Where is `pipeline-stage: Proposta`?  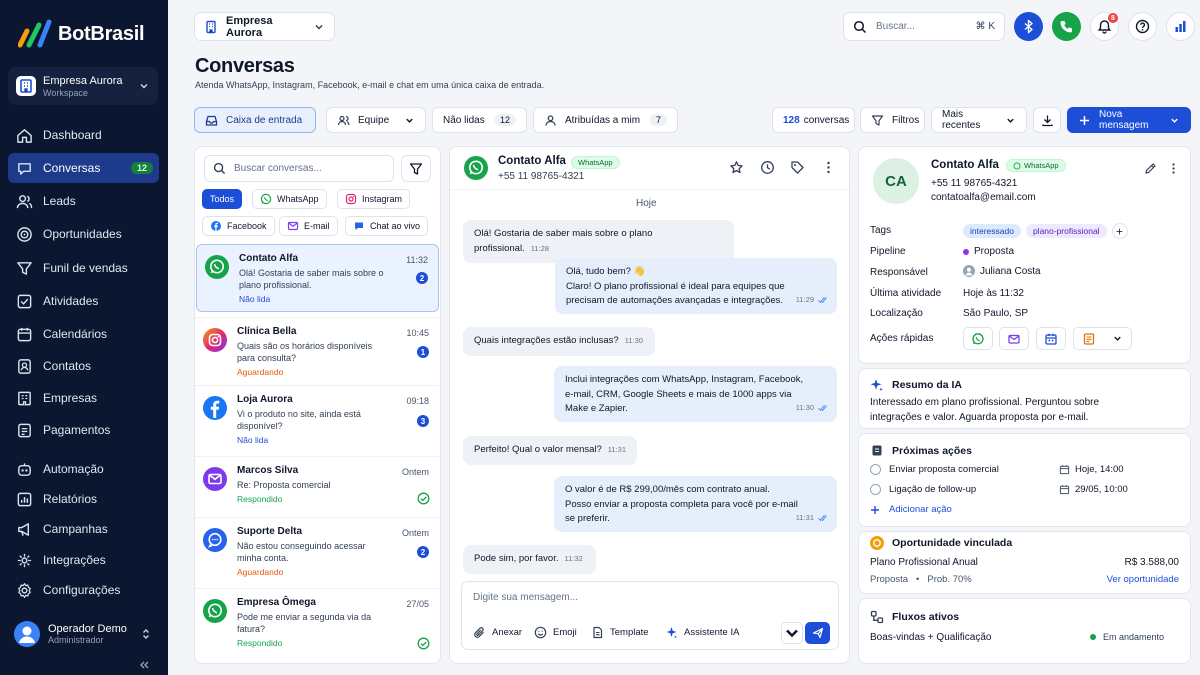 pipeline-stage: Proposta is located at coordinates (994, 251).